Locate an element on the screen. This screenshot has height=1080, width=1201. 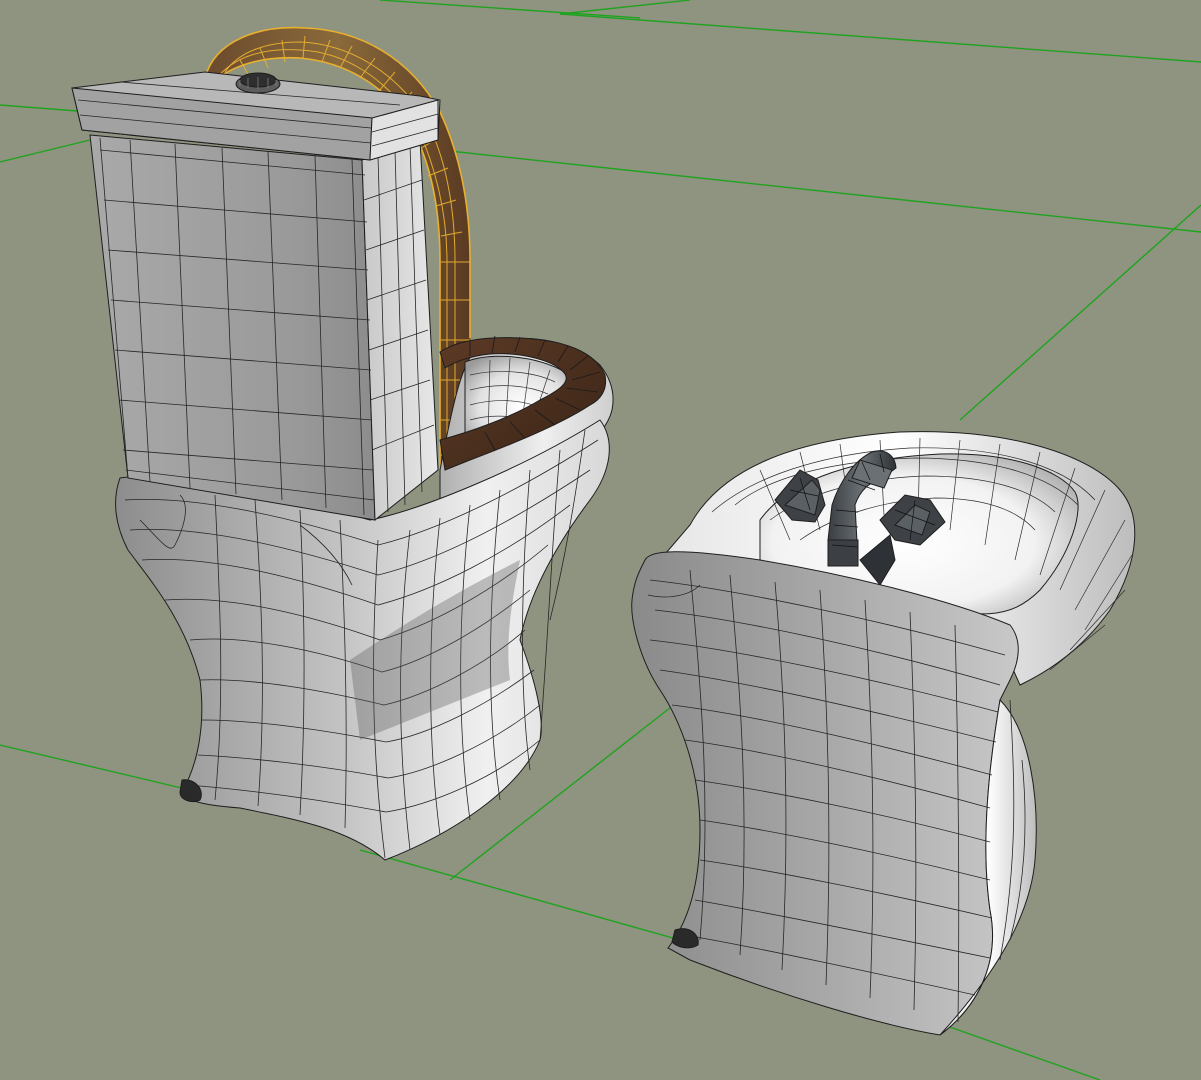
toilet-tank is located at coordinates (256, 296).